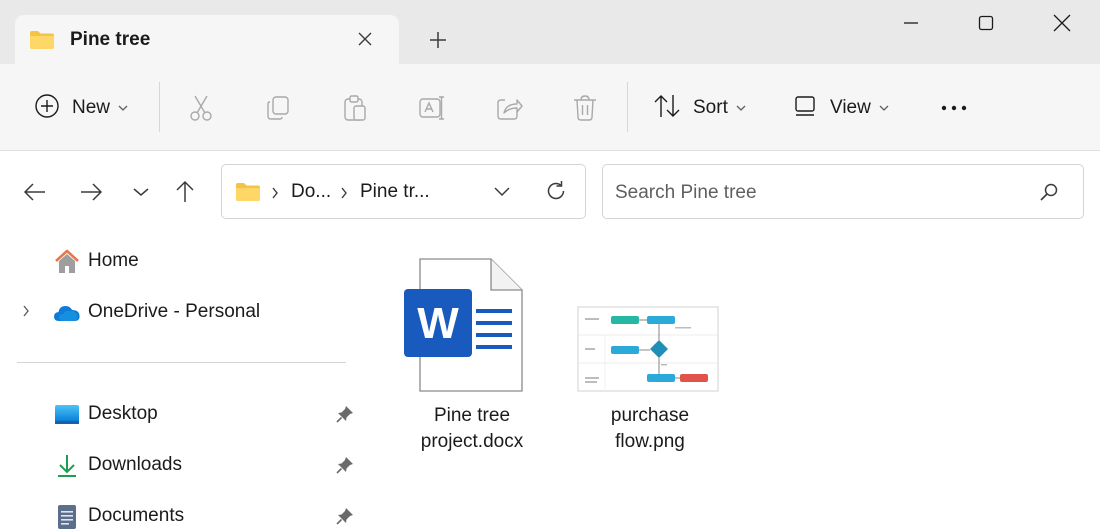  I want to click on cut-icon, so click(201, 108).